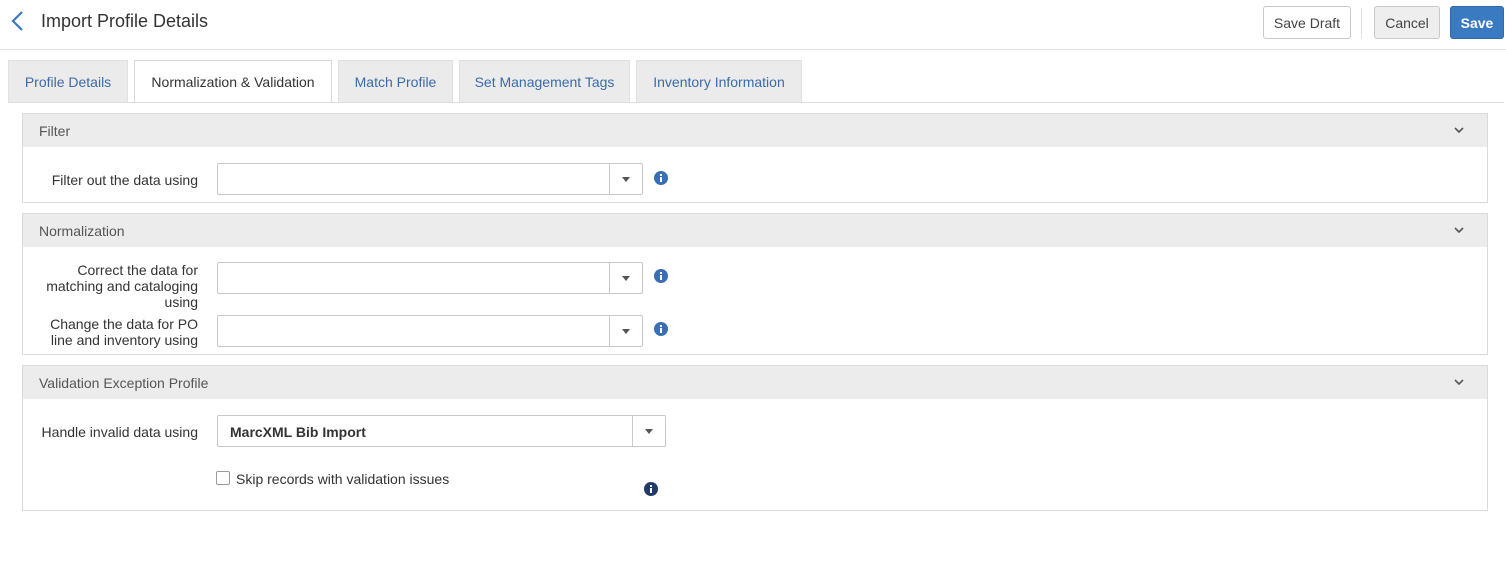 Image resolution: width=1506 pixels, height=563 pixels. Describe the element at coordinates (430, 179) in the screenshot. I see `filter-select` at that location.